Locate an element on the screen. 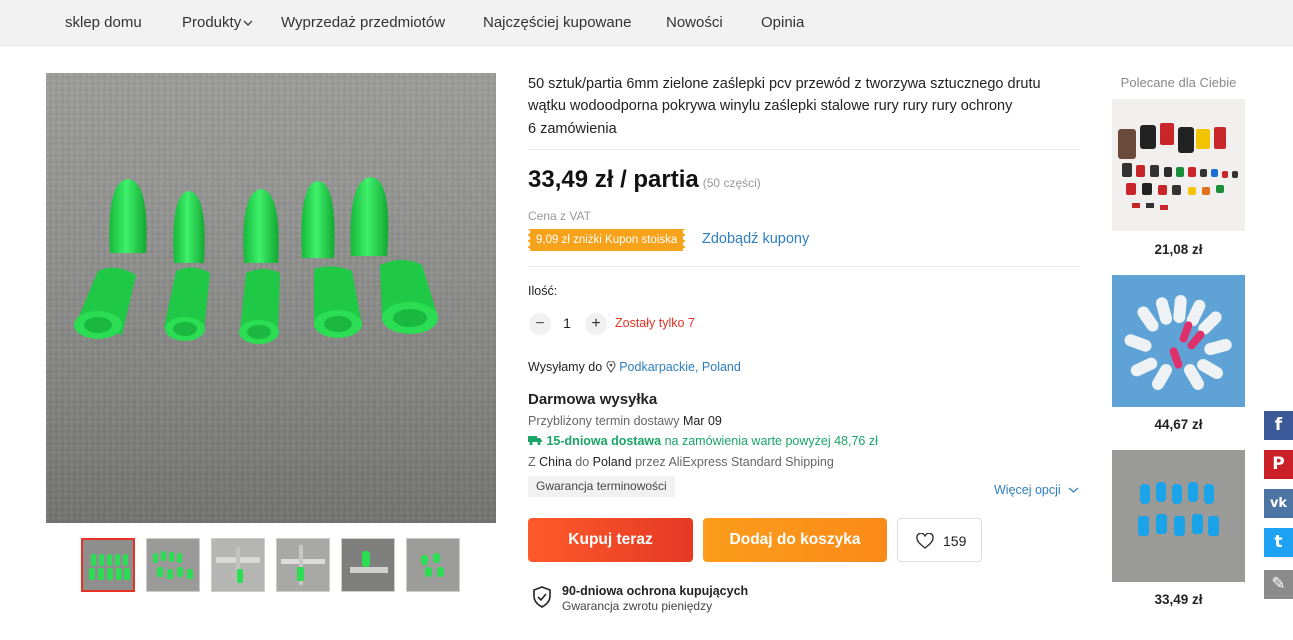  pinterest-icon: P is located at coordinates (1278, 464).